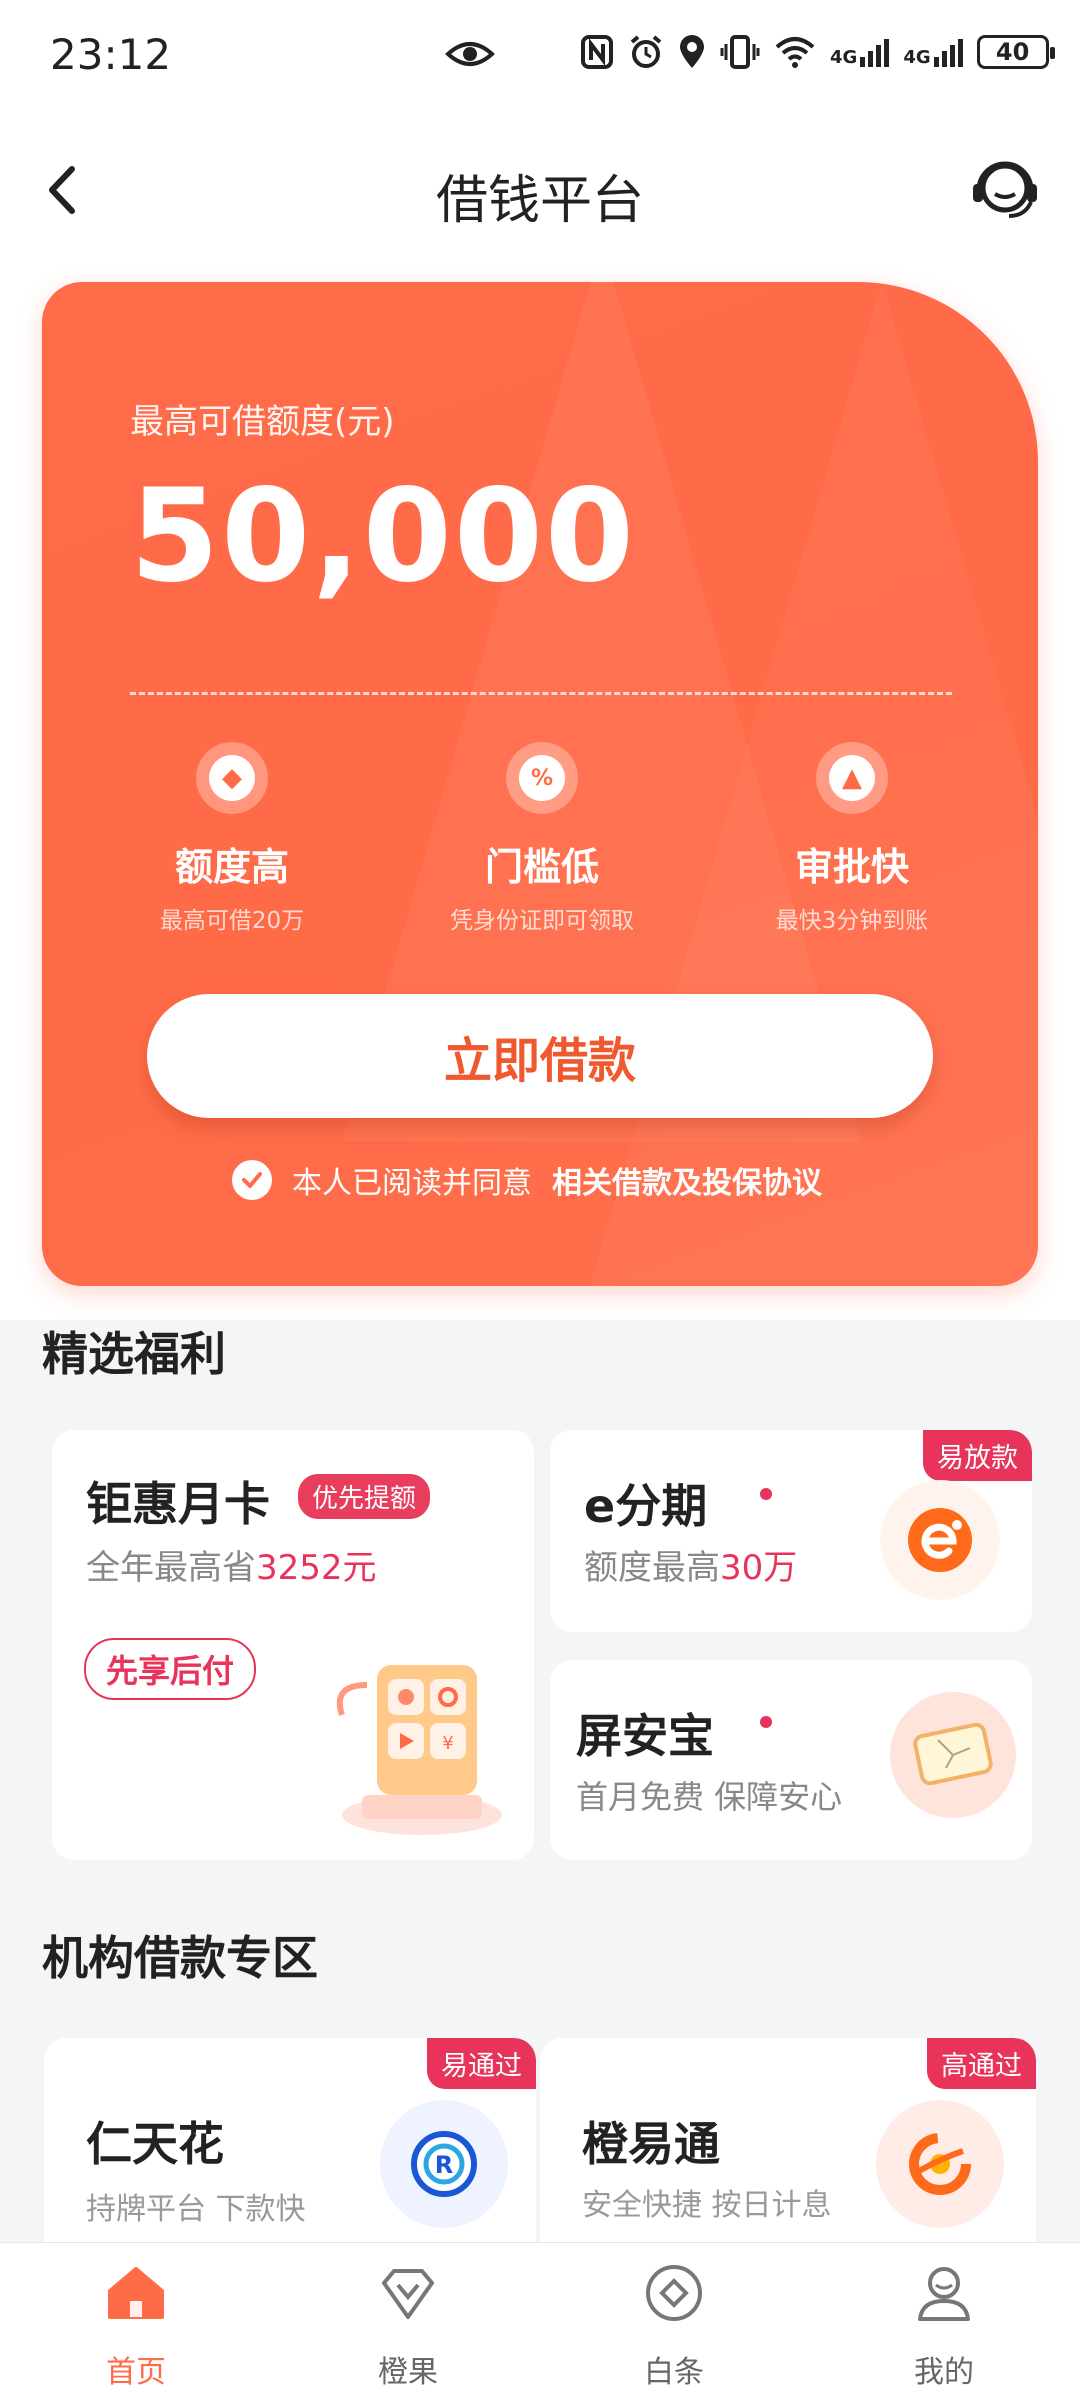 Image resolution: width=1080 pixels, height=2400 pixels. Describe the element at coordinates (170, 1669) in the screenshot. I see `pay-later-button: 先享后付` at that location.